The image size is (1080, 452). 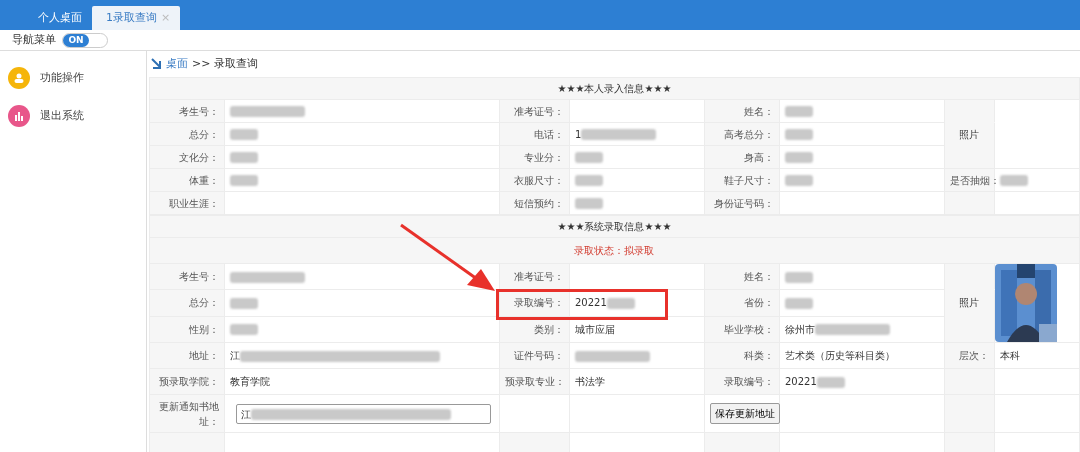 I want to click on field-value: 艺术类（历史等科目类）, so click(x=862, y=355).